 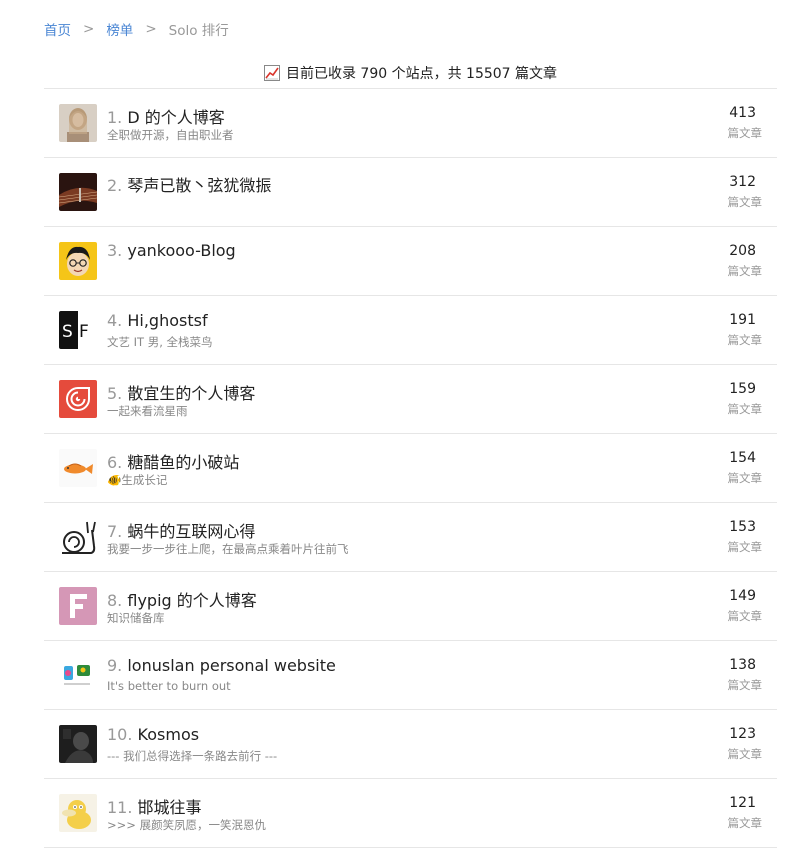 What do you see at coordinates (745, 398) in the screenshot?
I see `article-count: 159 篇文章` at bounding box center [745, 398].